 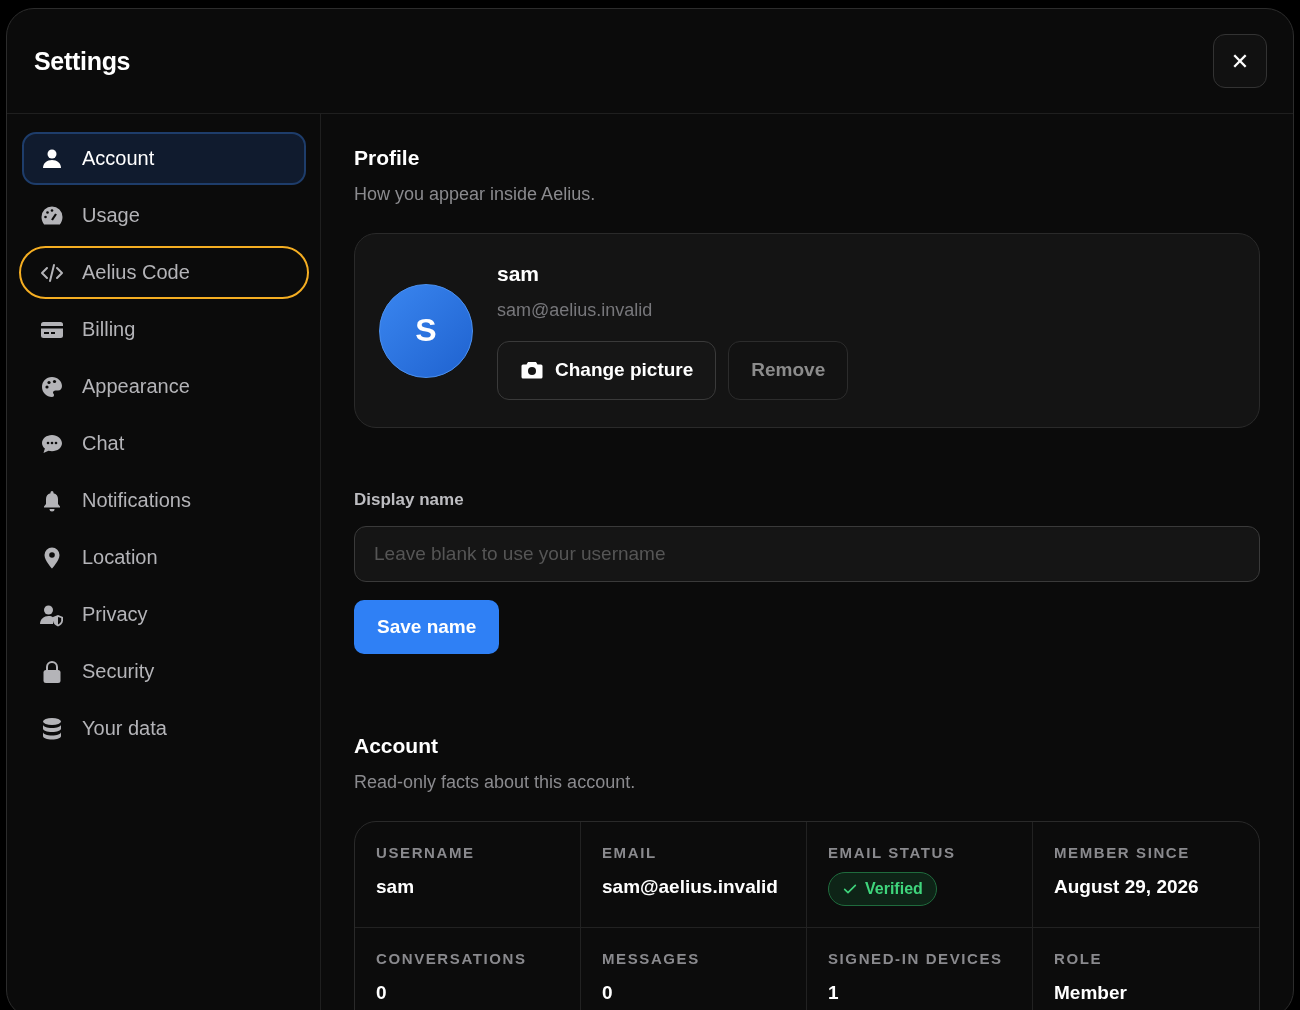 What do you see at coordinates (164, 500) in the screenshot?
I see `sidebar-item: Notifications` at bounding box center [164, 500].